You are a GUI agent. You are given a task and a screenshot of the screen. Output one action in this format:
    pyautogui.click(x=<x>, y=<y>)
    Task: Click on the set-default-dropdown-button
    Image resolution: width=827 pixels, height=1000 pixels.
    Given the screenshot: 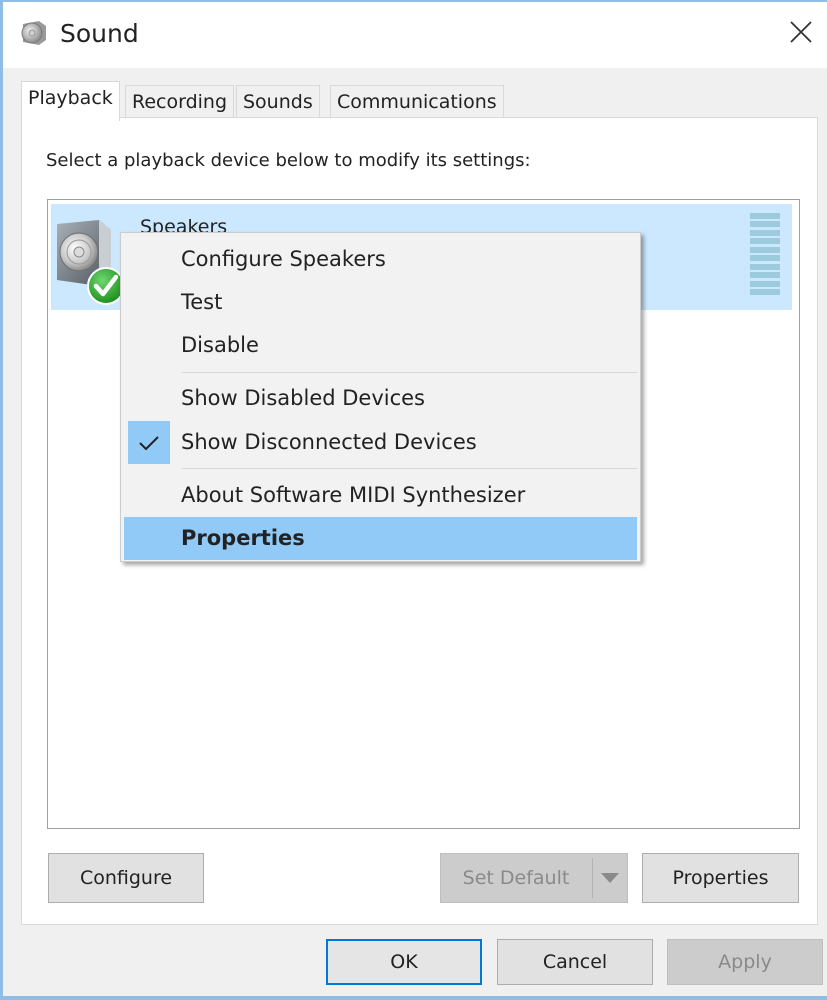 What is the action you would take?
    pyautogui.click(x=610, y=878)
    